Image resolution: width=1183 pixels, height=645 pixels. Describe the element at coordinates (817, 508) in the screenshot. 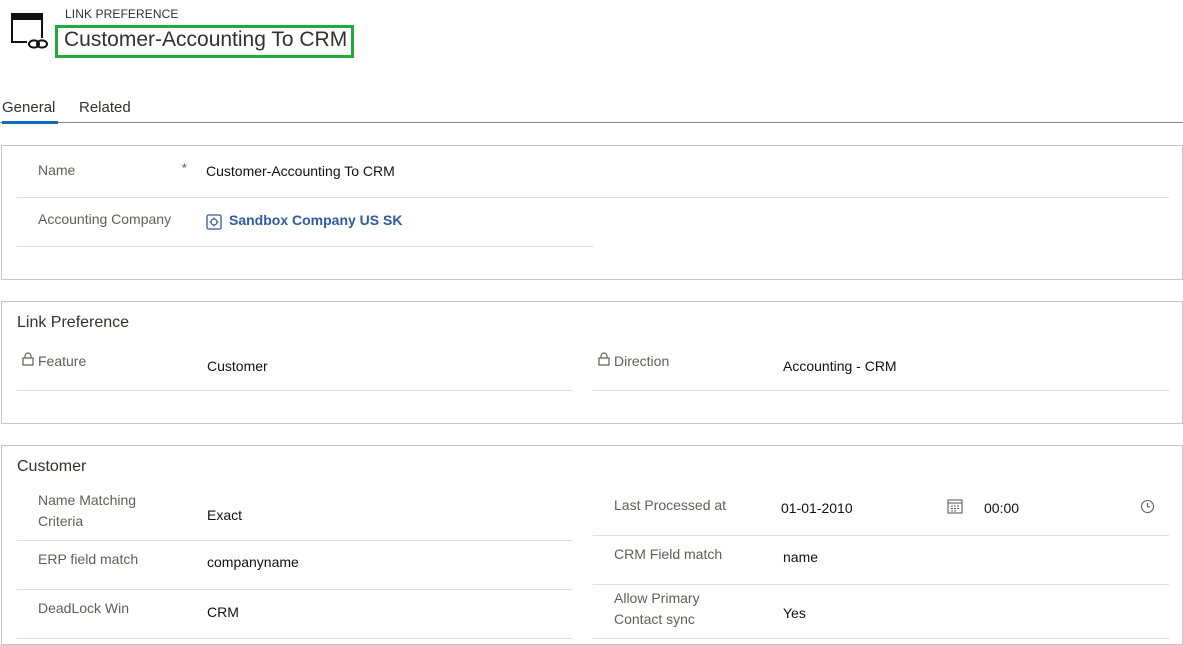

I see `last-processed-date-field: 01-01-2010` at that location.